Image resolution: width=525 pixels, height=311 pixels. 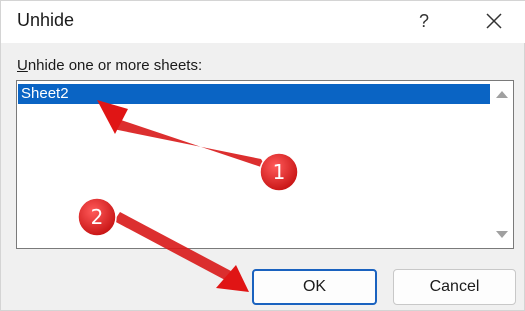 I want to click on prompt-text: nhide one or more sheets:, so click(x=115, y=65).